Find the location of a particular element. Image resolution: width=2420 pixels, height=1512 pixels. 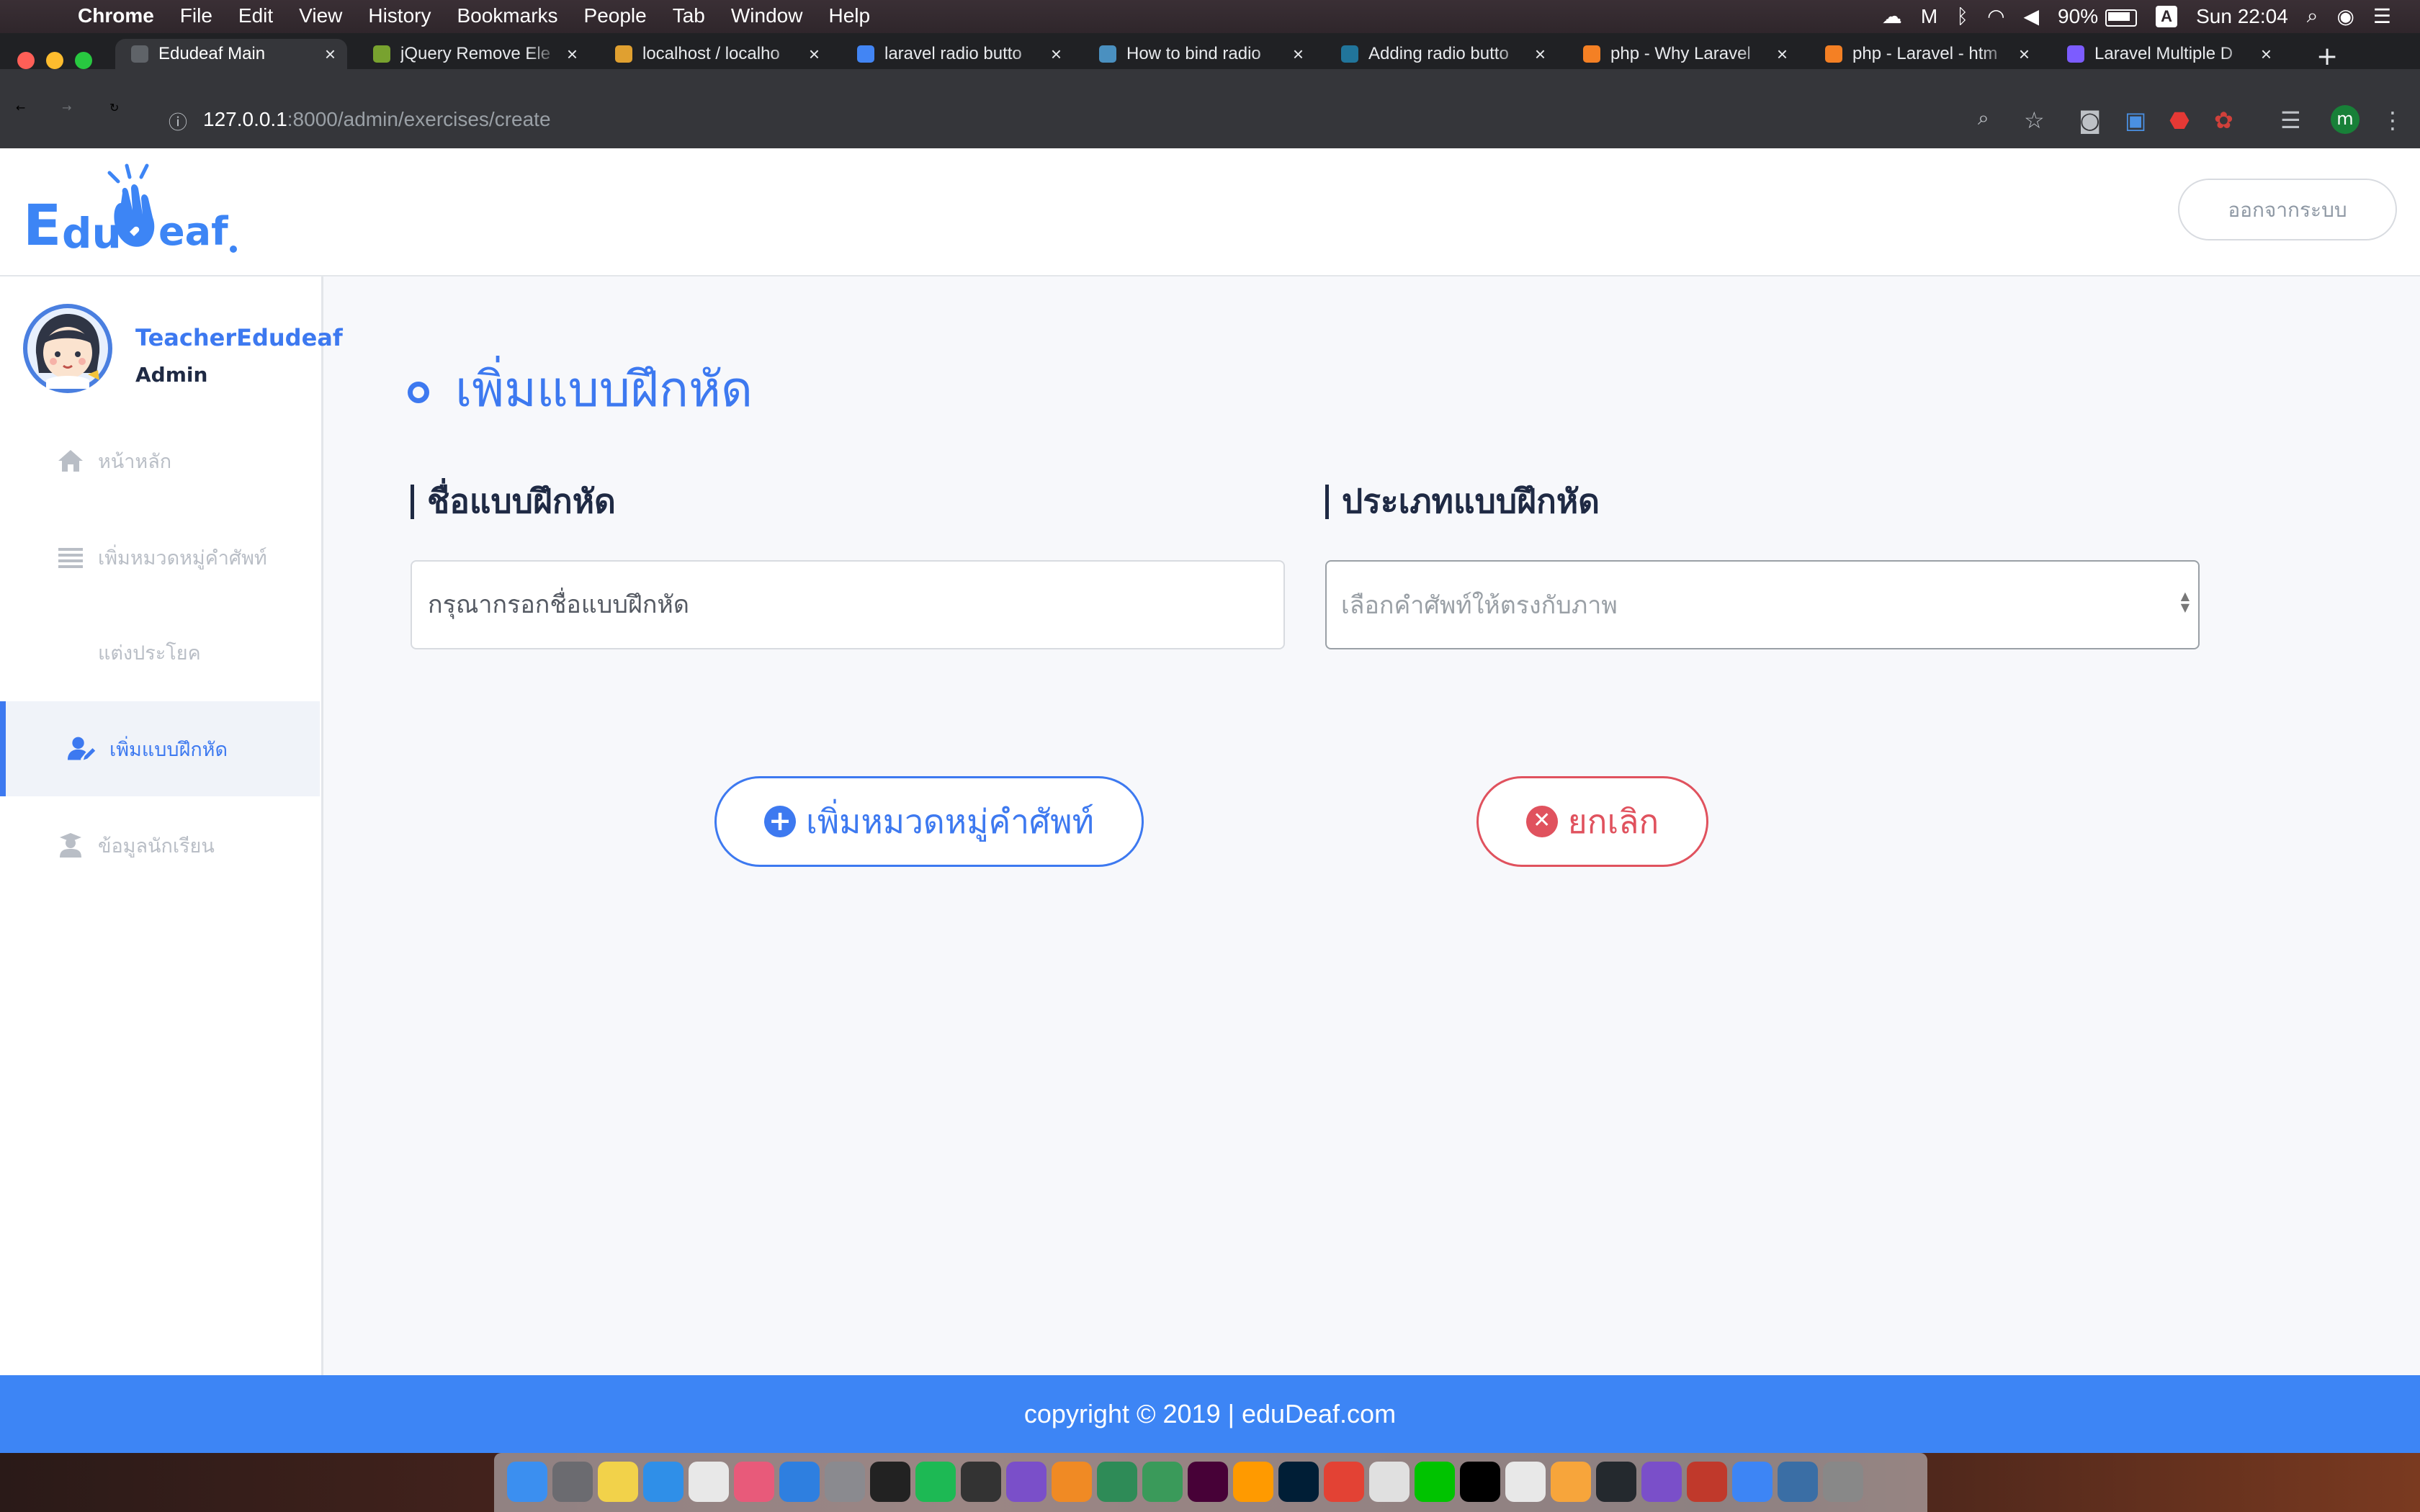

window-zoom-icon is located at coordinates (83, 60).